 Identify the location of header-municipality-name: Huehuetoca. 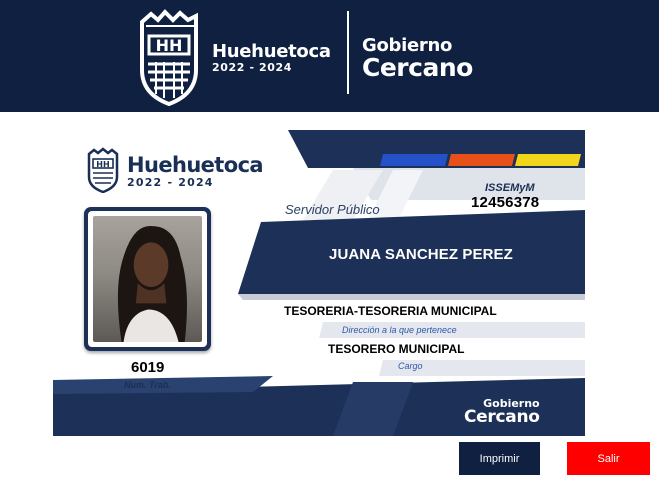
(271, 51).